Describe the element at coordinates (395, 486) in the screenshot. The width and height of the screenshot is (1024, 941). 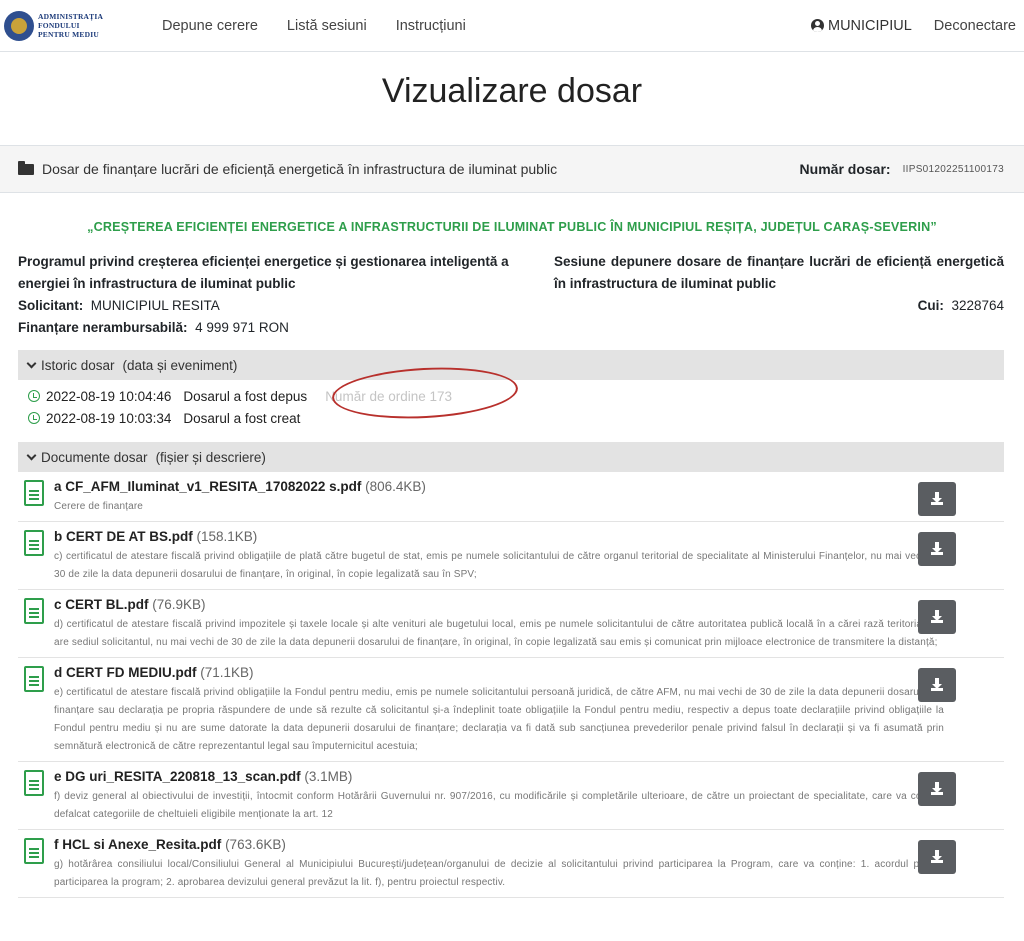
I see `document-size: (806.4KB)` at that location.